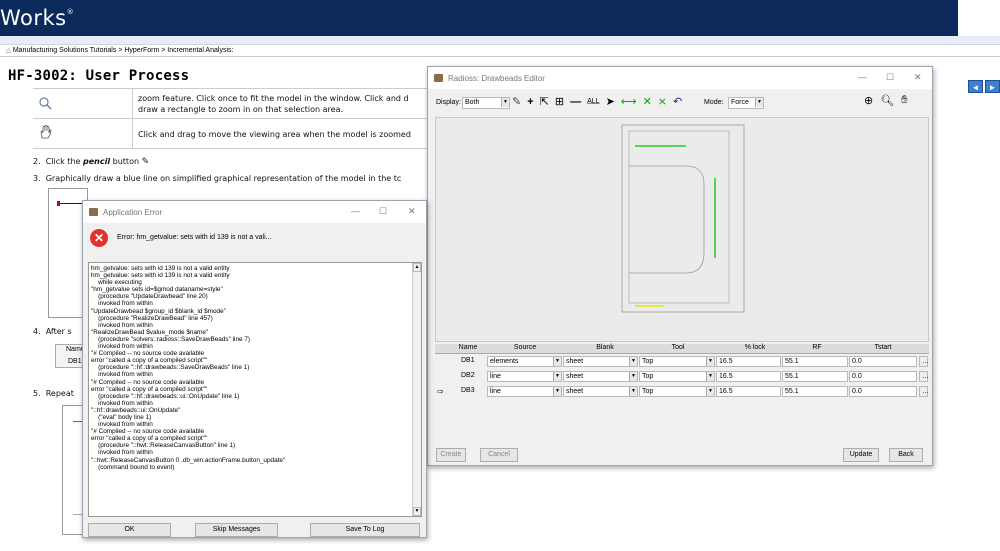 The height and width of the screenshot is (551, 1000). I want to click on scroll-down-icon: ▼, so click(417, 511).